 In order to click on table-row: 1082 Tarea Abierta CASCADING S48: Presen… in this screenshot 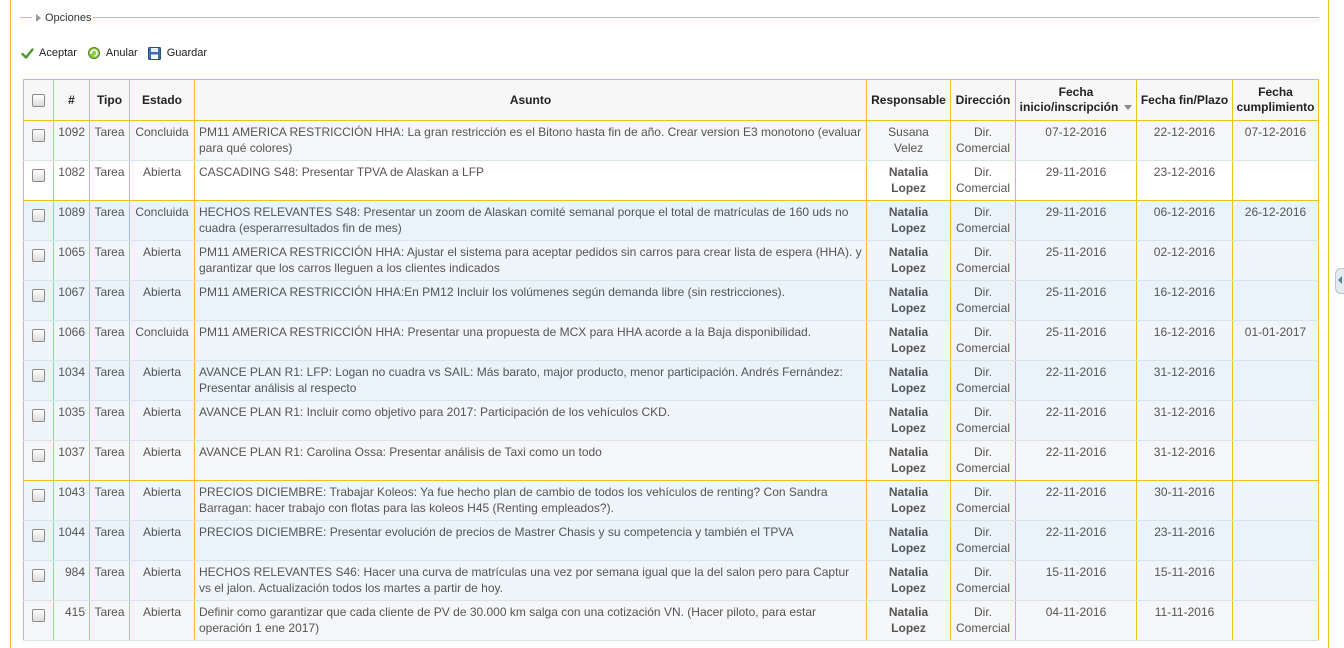, I will do `click(671, 180)`.